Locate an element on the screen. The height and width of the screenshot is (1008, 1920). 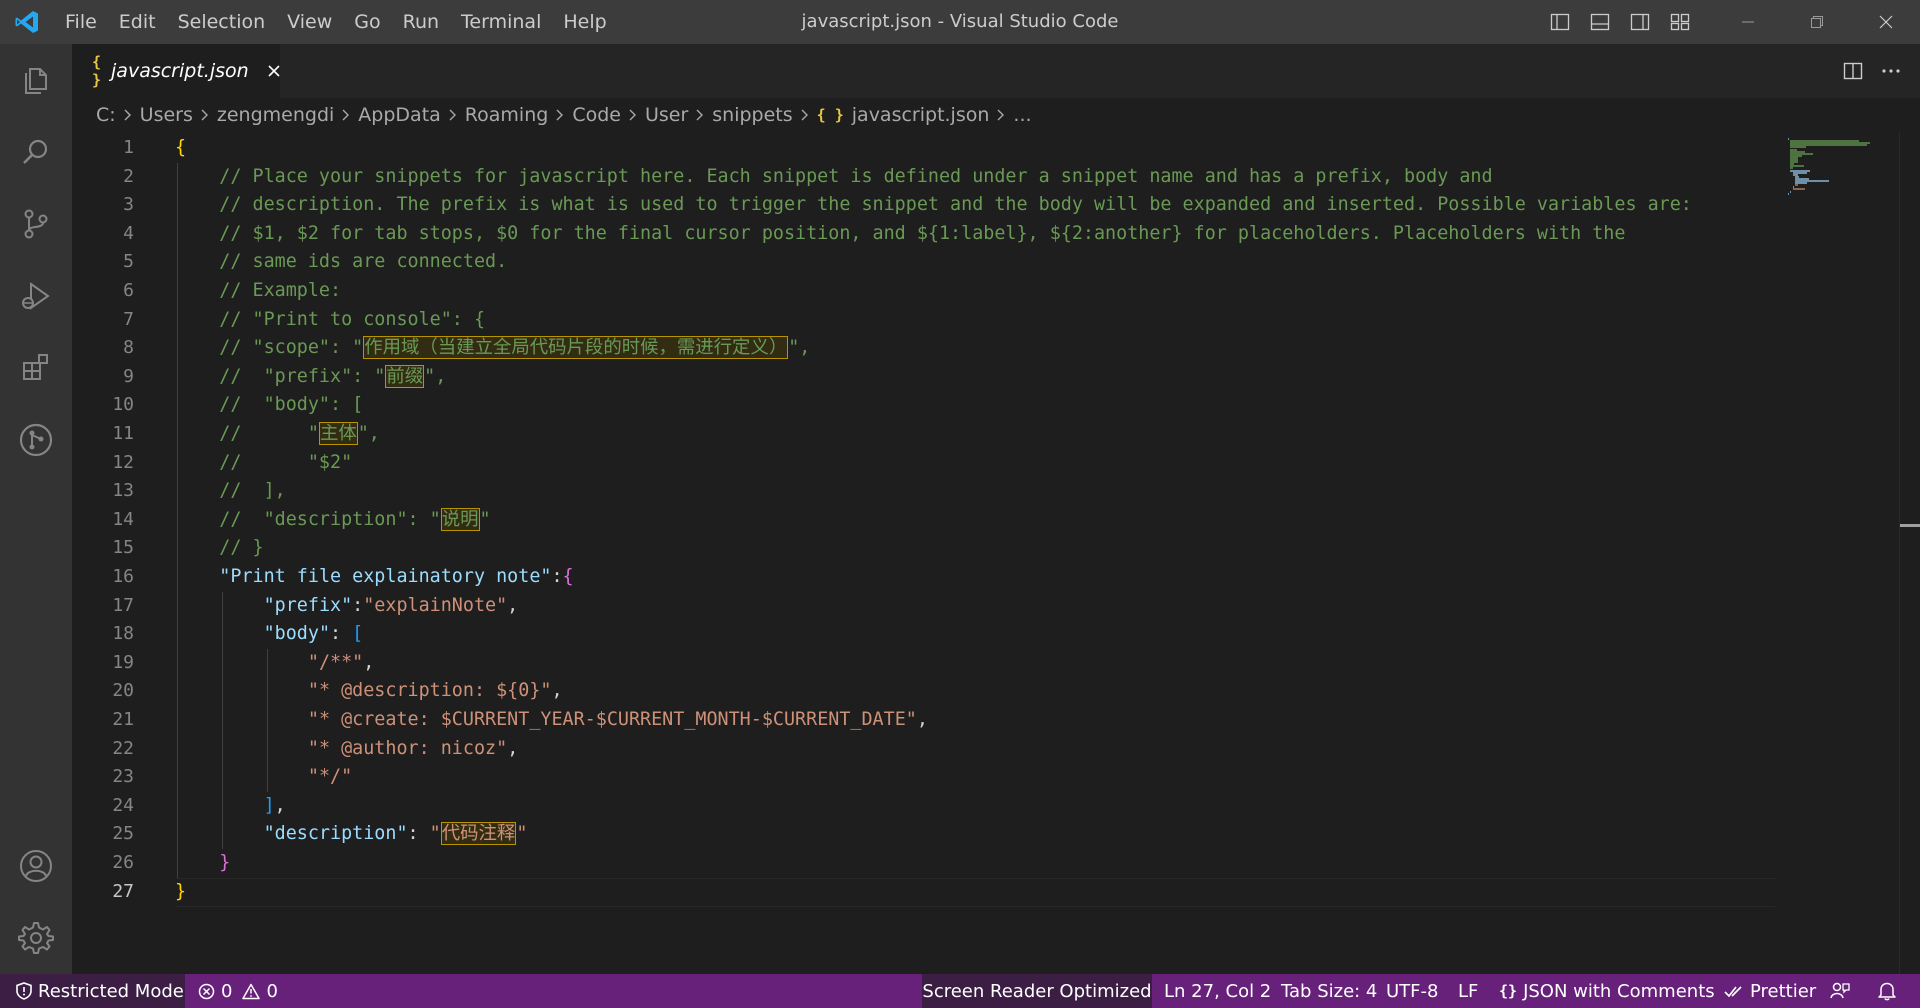
code-token: "prefix" is located at coordinates (308, 605).